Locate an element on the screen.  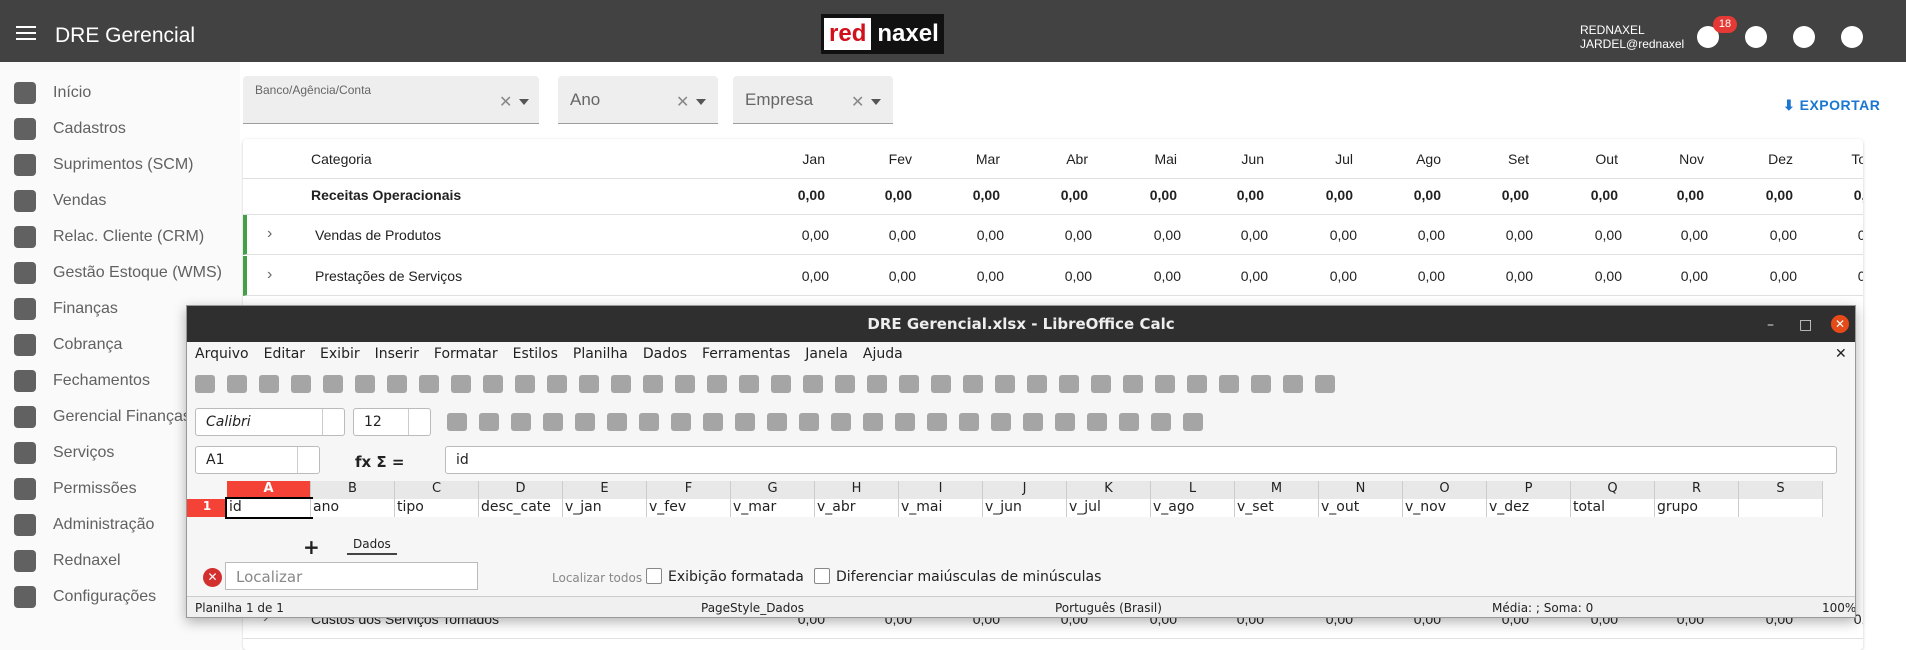
font-name-box: Calibri is located at coordinates (270, 422).